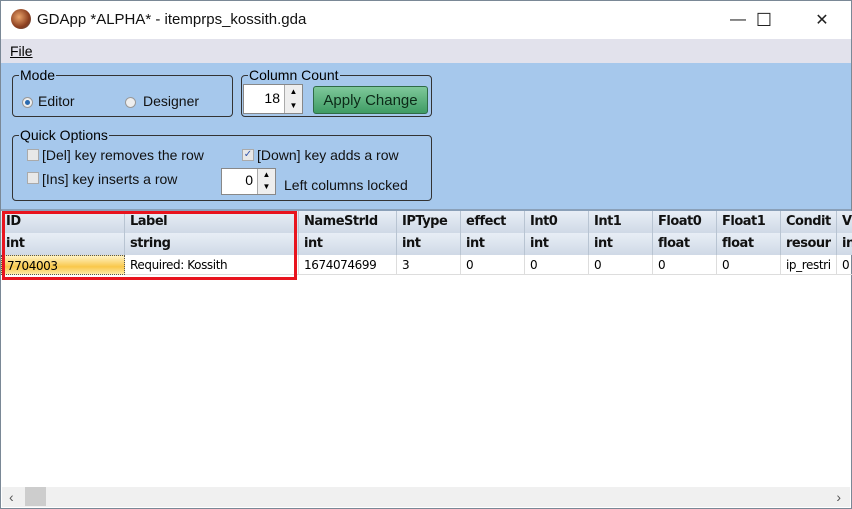 This screenshot has width=852, height=509. I want to click on grid-column: Int0 int 0, so click(557, 243).